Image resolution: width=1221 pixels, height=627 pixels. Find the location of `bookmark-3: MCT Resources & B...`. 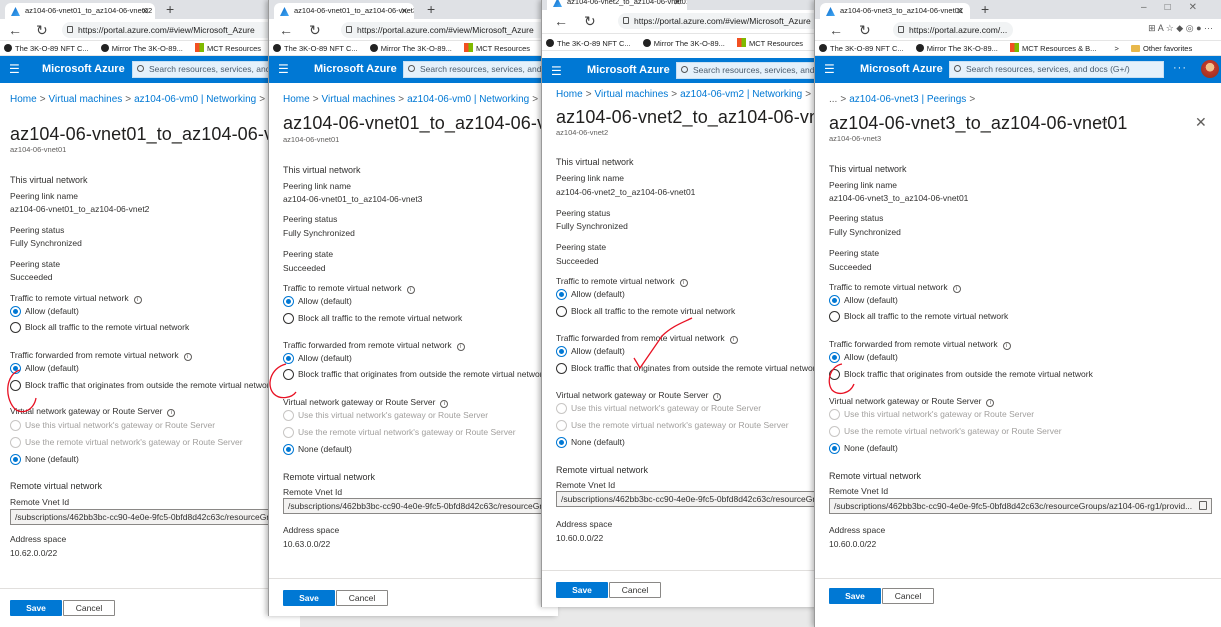

bookmark-3: MCT Resources & B... is located at coordinates (1052, 48).